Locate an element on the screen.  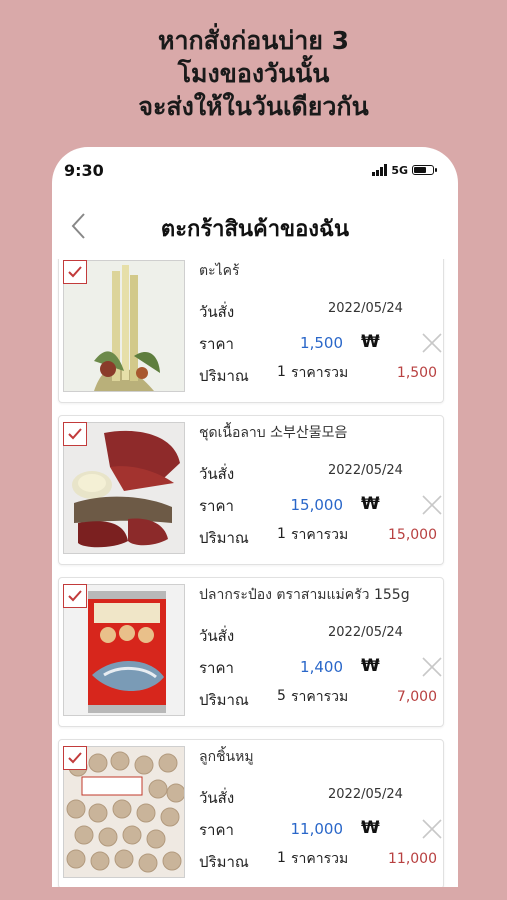
item-total: 15,000 is located at coordinates (412, 535).